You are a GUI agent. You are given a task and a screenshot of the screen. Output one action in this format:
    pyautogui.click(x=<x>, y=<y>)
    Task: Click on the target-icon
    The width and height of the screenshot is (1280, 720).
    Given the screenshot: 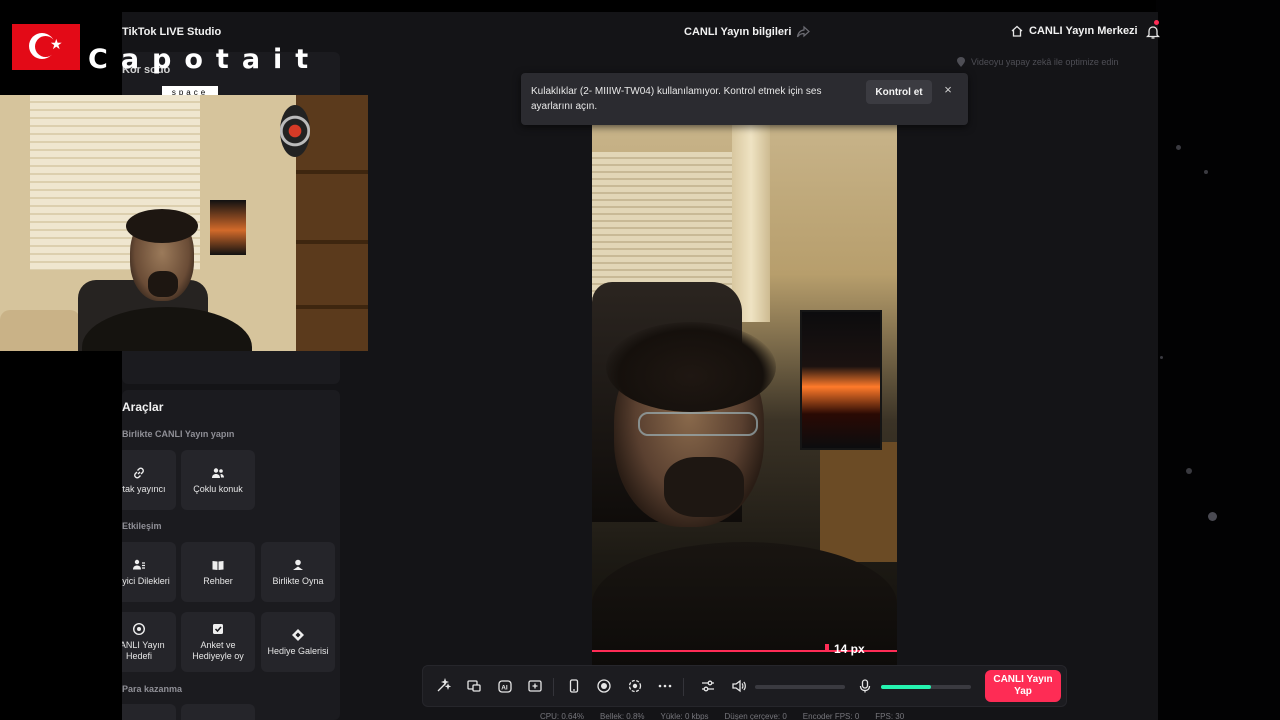 What is the action you would take?
    pyautogui.click(x=139, y=629)
    